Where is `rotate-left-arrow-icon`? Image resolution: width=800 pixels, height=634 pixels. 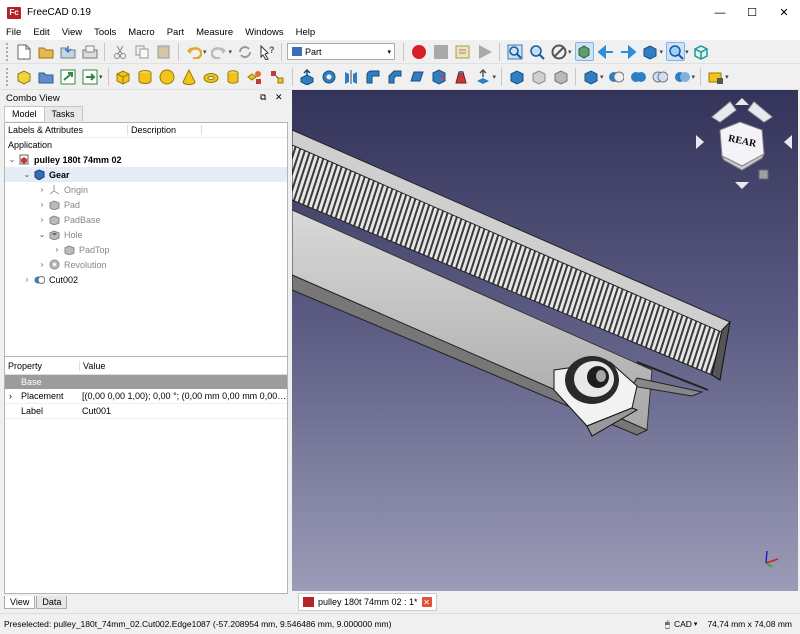
rotate-left-arrow-icon is located at coordinates (724, 112).